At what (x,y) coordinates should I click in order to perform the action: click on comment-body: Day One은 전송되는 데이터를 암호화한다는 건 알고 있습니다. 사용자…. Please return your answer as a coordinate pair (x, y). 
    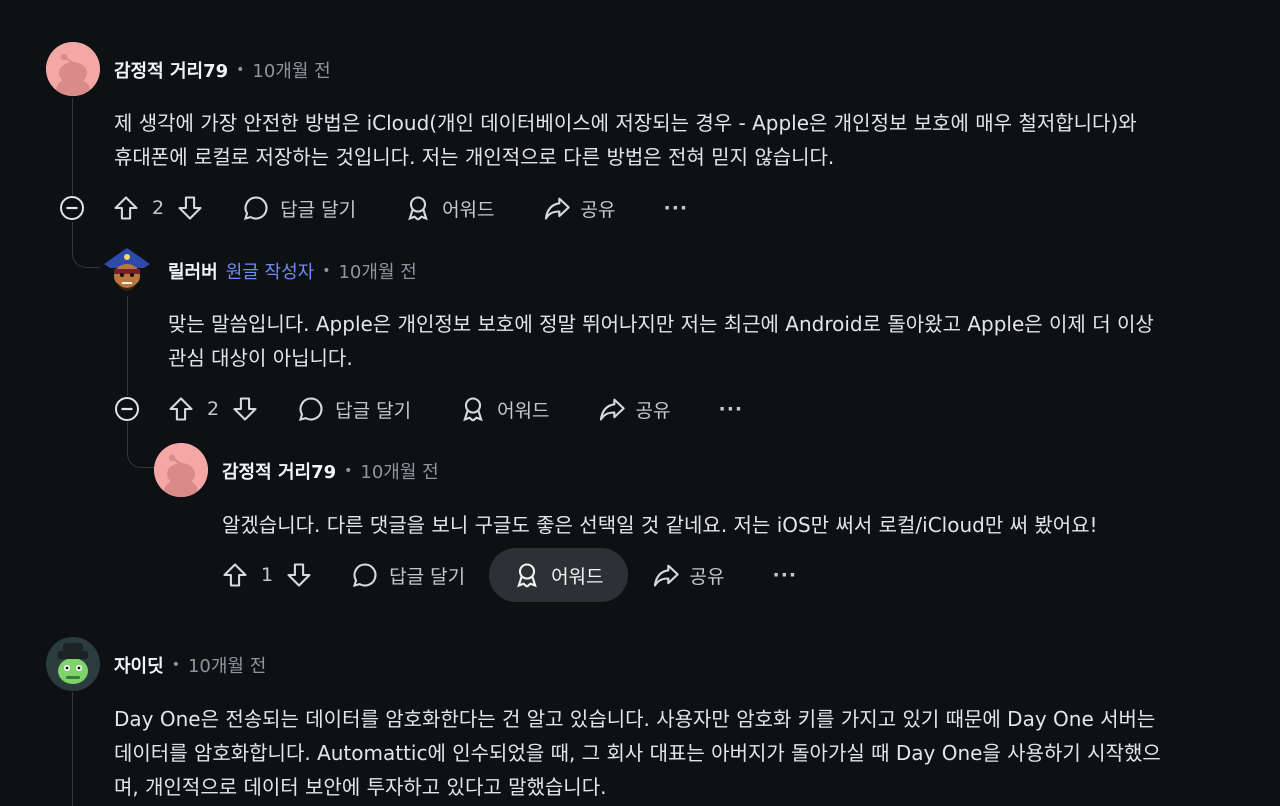
    Looking at the image, I should click on (637, 753).